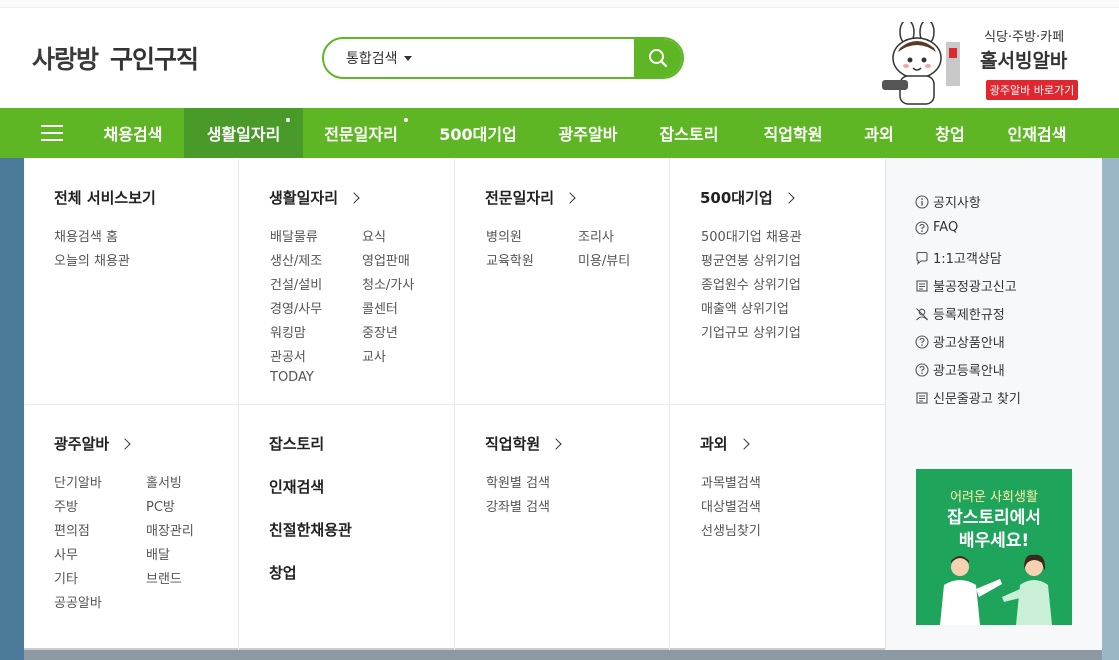  Describe the element at coordinates (922, 201) in the screenshot. I see `info-circle-icon` at that location.